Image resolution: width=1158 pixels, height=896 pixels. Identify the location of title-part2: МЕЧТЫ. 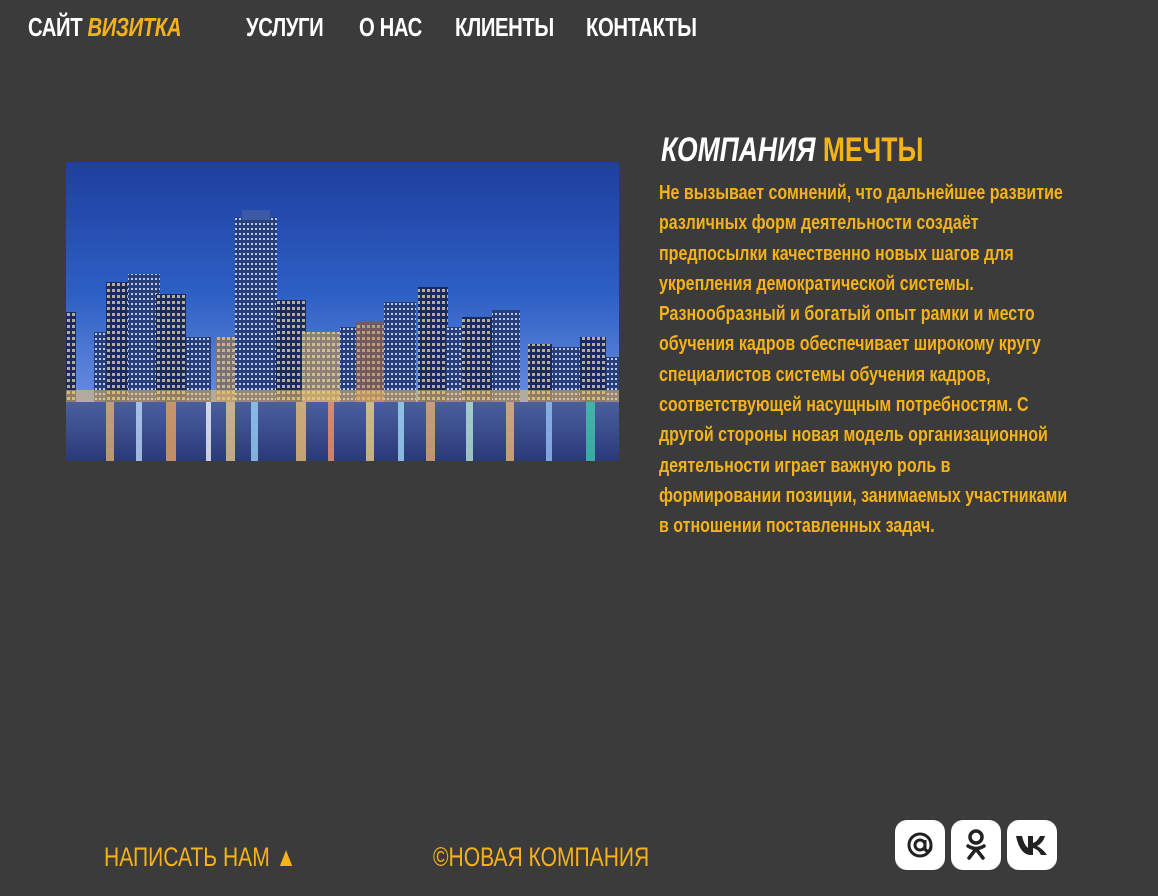
(873, 150).